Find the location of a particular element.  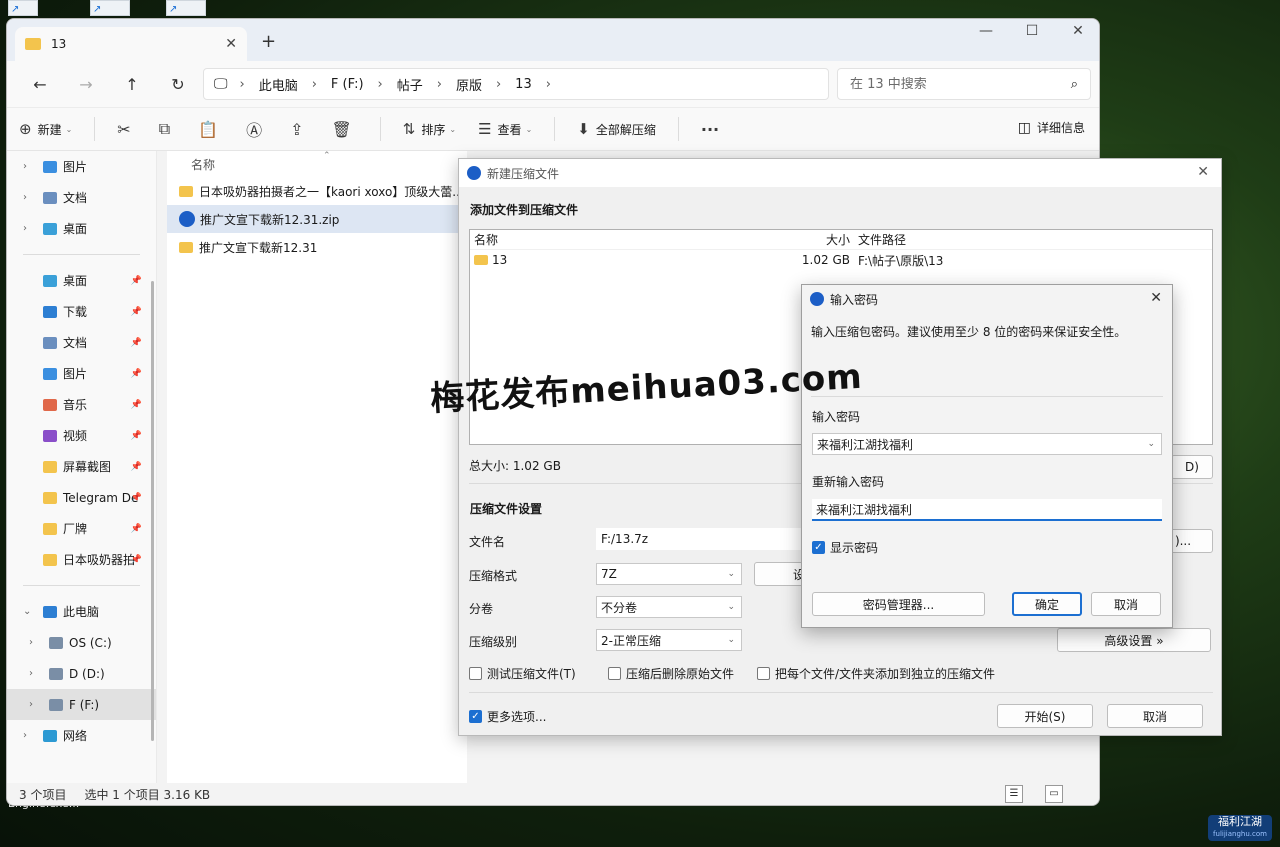

breadcrumb-item: 13 is located at coordinates (523, 84).